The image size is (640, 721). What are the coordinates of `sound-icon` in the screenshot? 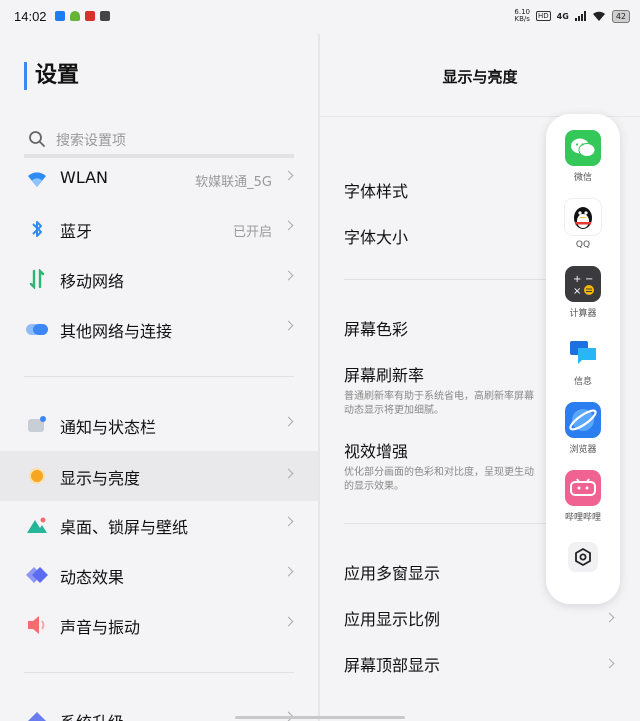 It's located at (36, 625).